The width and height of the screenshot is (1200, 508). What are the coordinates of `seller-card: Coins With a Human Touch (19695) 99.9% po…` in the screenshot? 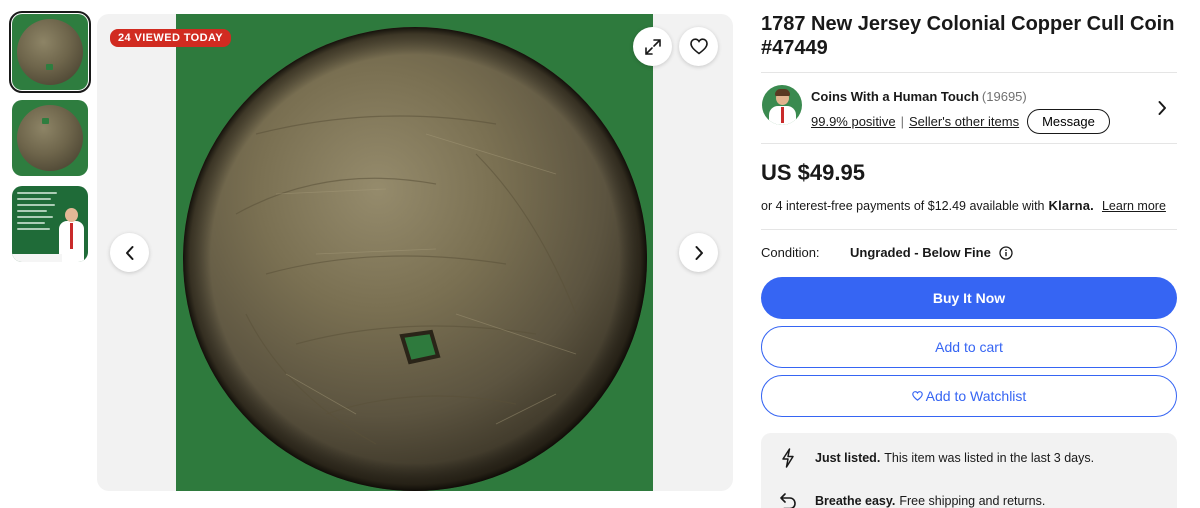 It's located at (969, 108).